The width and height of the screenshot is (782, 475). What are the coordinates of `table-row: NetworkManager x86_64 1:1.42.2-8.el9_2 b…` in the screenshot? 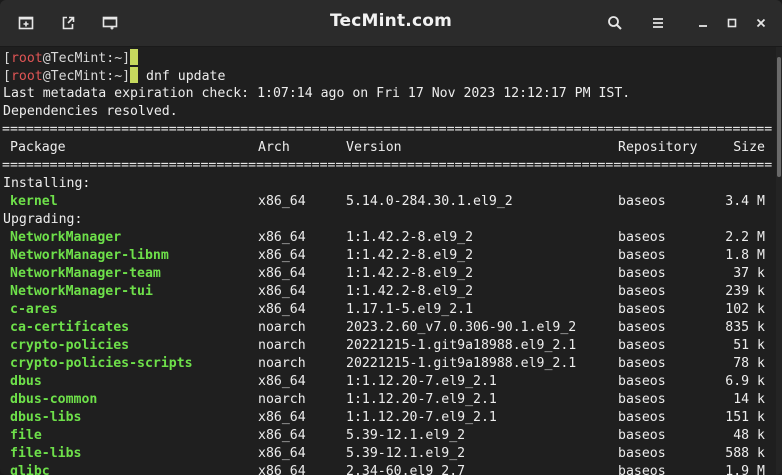 It's located at (388, 238).